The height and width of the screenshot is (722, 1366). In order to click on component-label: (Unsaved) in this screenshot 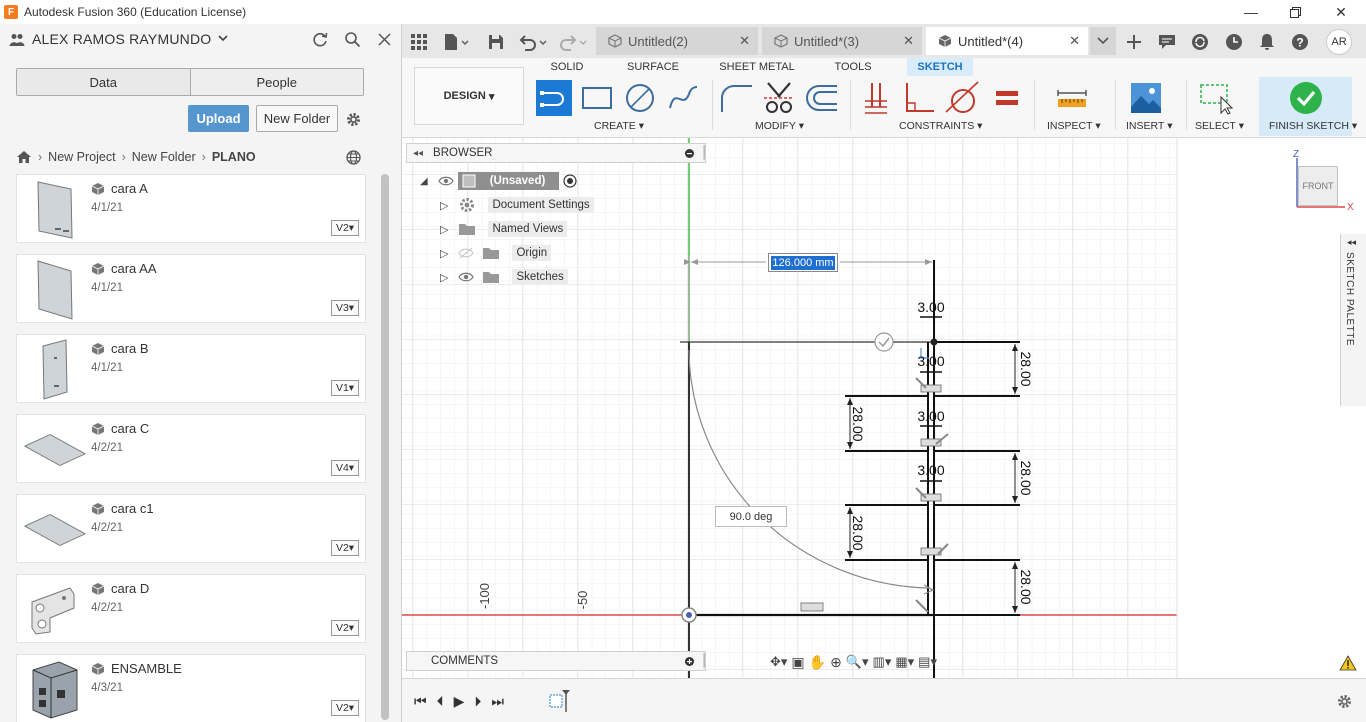, I will do `click(508, 181)`.